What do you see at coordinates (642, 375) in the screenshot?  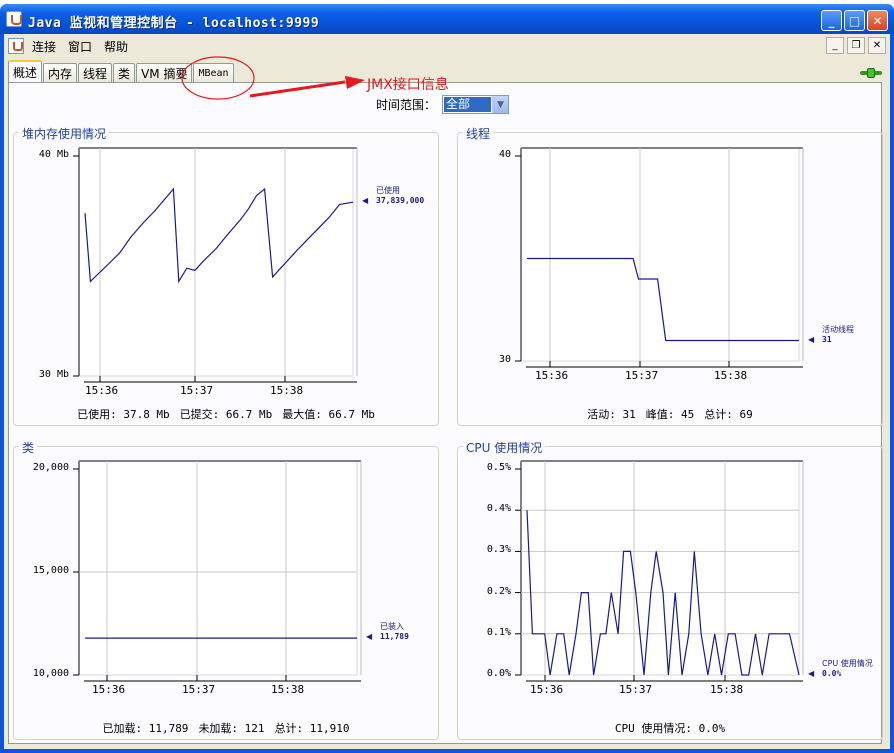 I see `threads-x-tick-label: 15:37` at bounding box center [642, 375].